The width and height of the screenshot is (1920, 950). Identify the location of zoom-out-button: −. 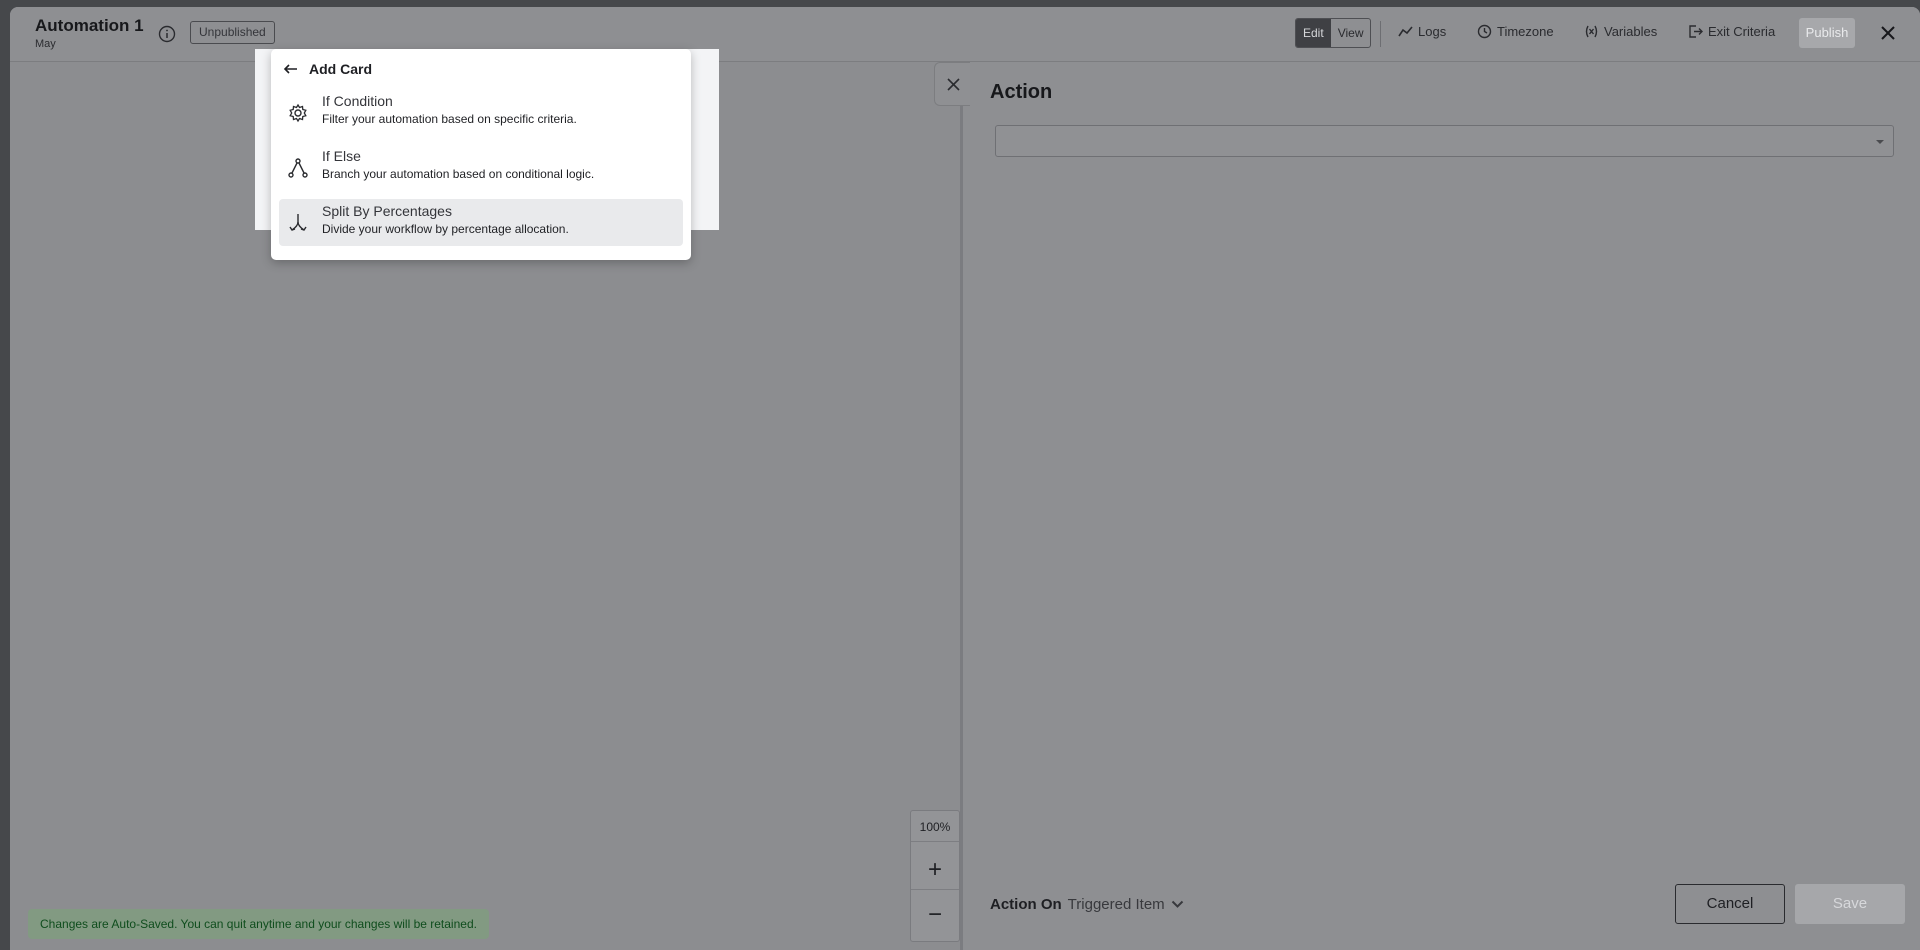
(935, 915).